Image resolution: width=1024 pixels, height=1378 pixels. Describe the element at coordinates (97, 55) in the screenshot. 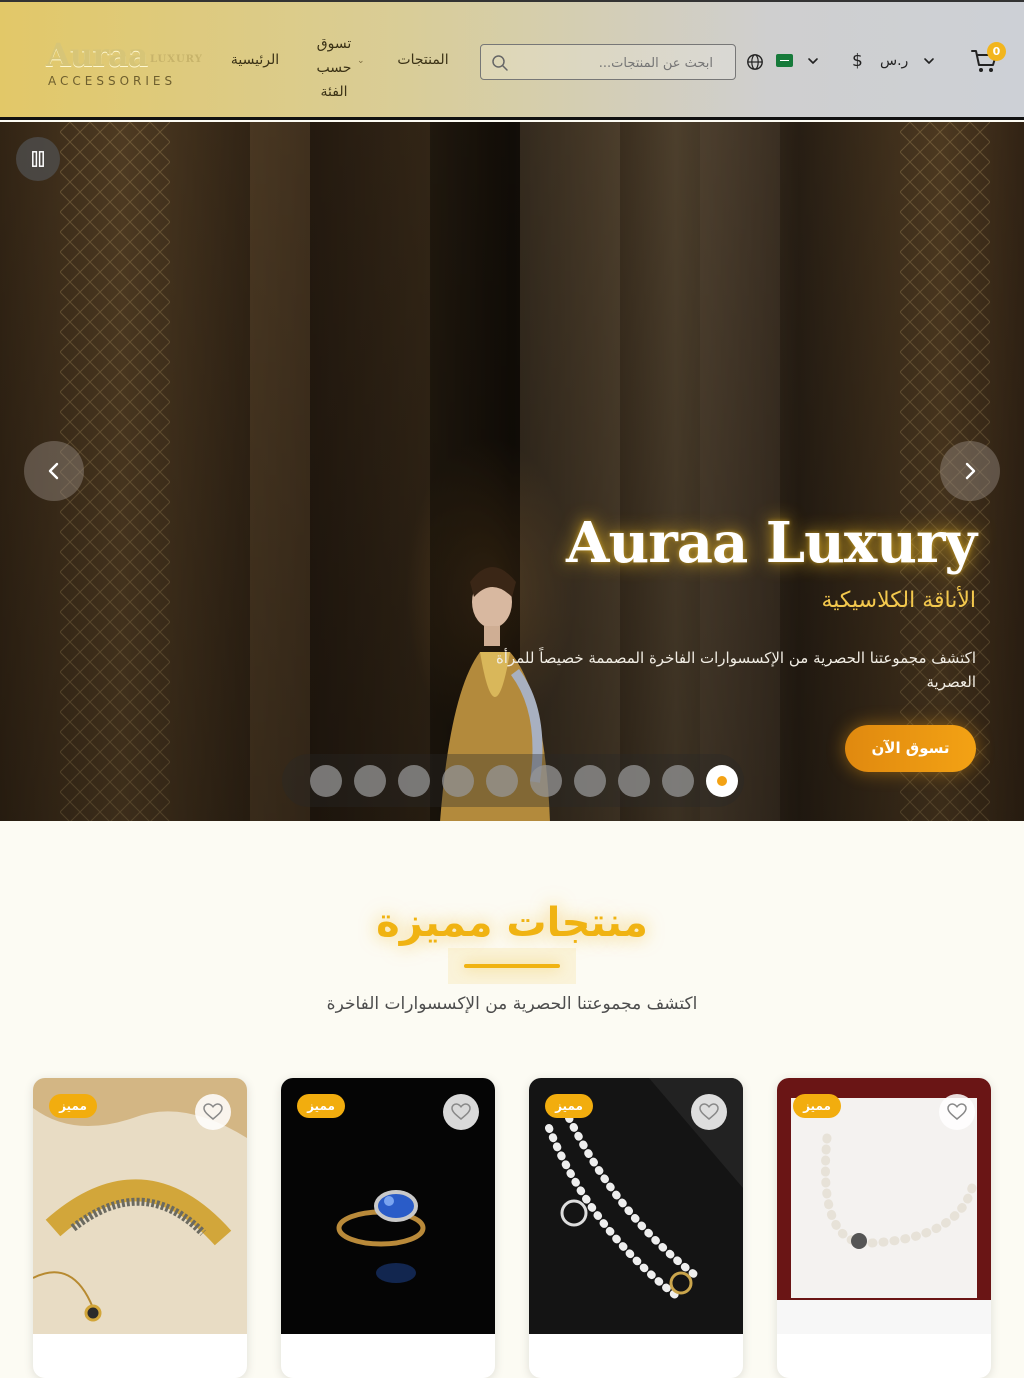

I see `logo-wordmark: Auraa` at that location.